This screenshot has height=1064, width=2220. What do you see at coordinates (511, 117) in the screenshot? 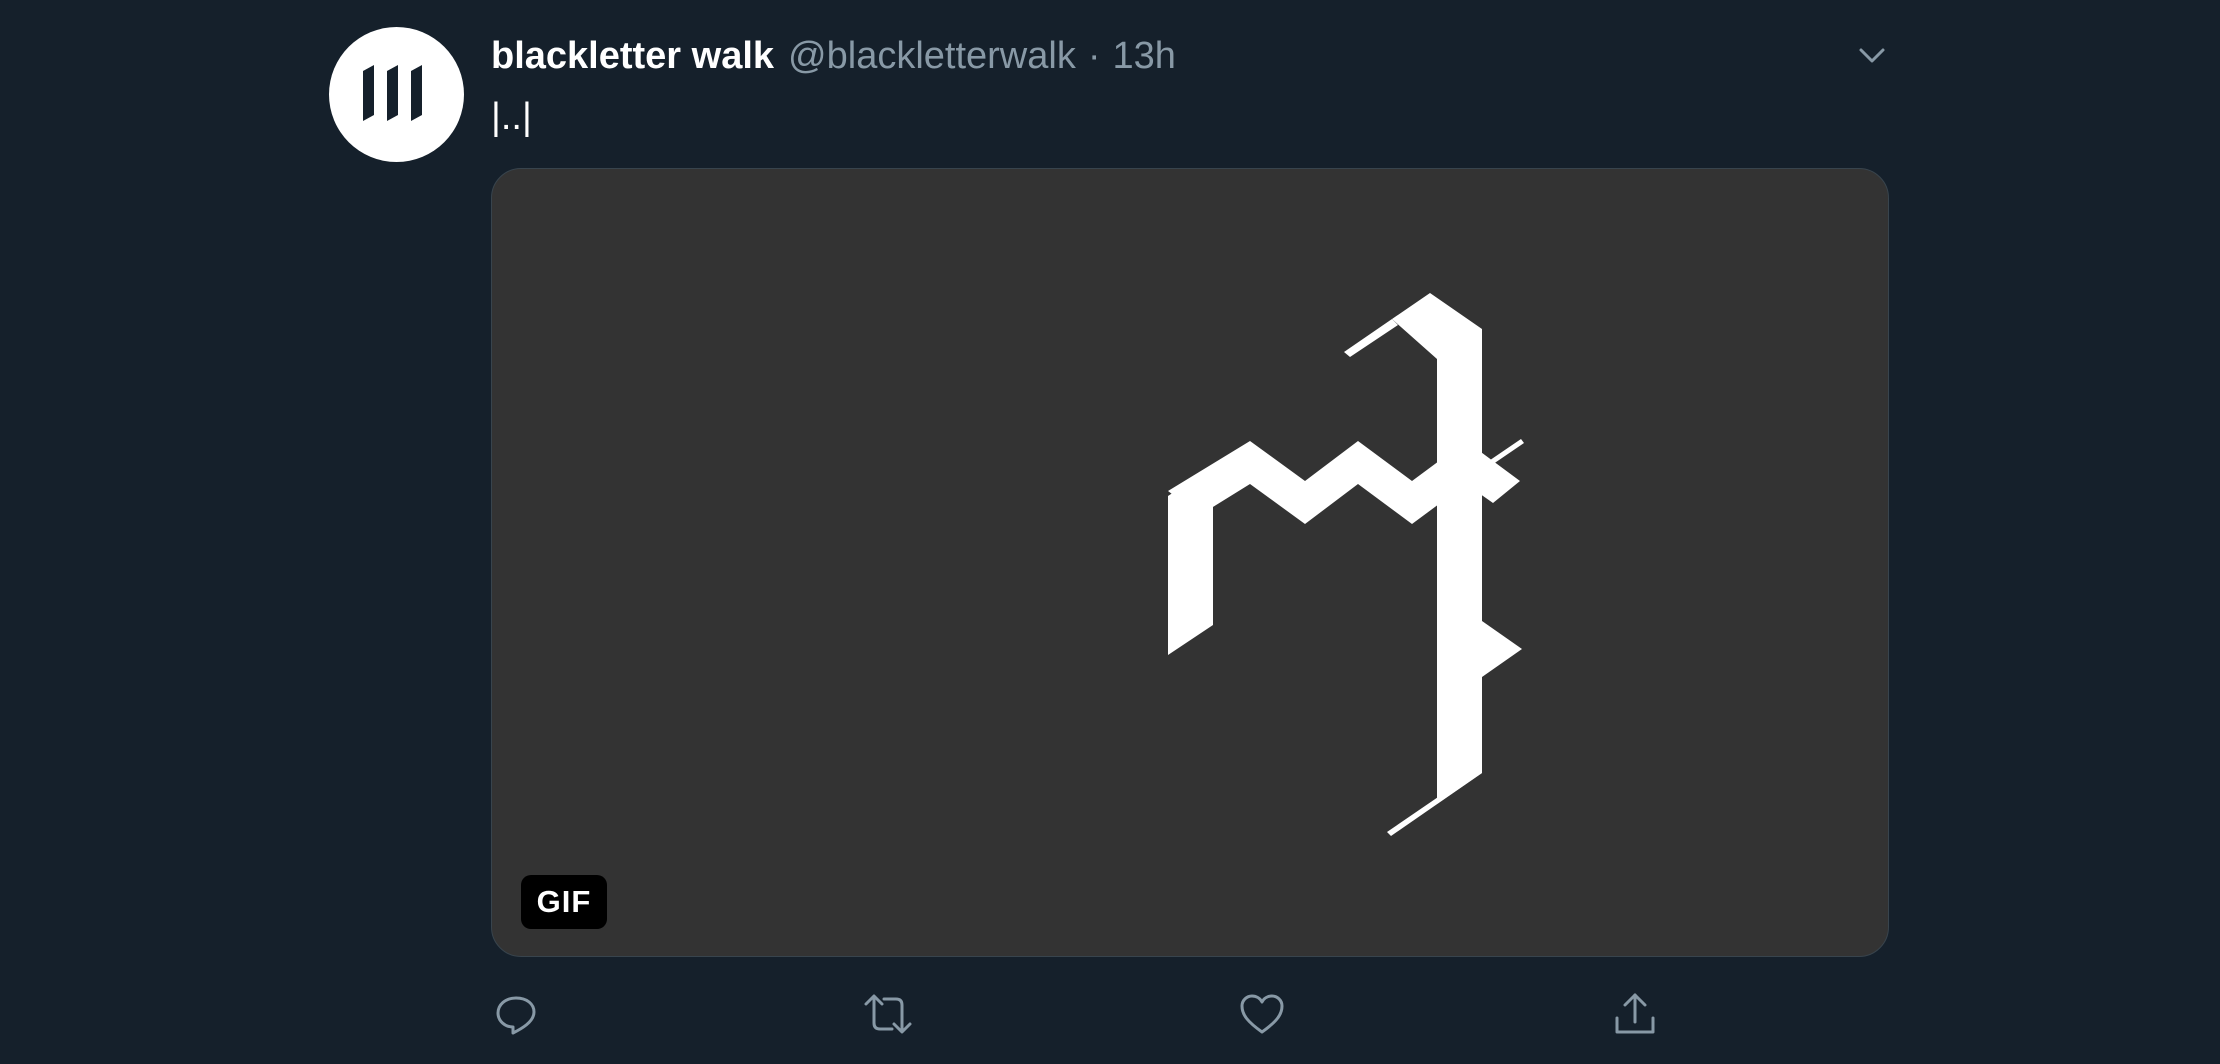
I see `tweet-text: |..|` at bounding box center [511, 117].